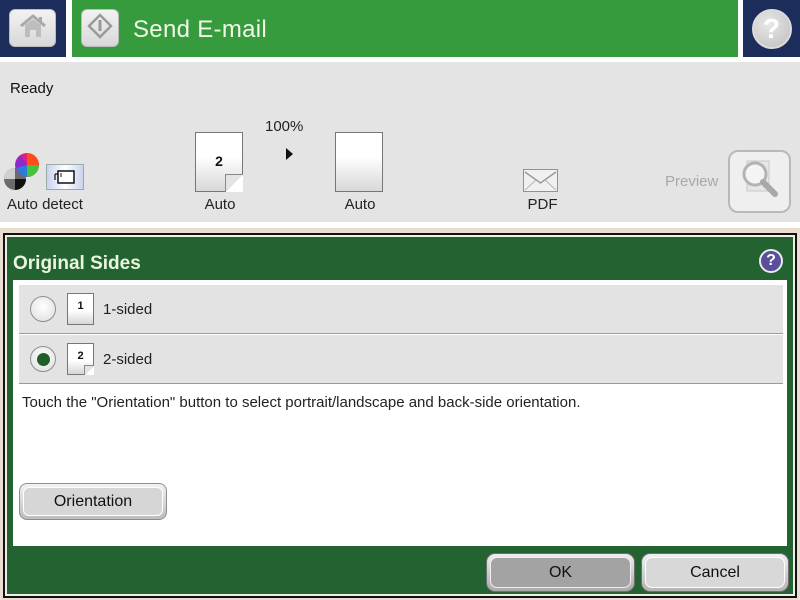  What do you see at coordinates (200, 29) in the screenshot?
I see `page-title: Send E-mail` at bounding box center [200, 29].